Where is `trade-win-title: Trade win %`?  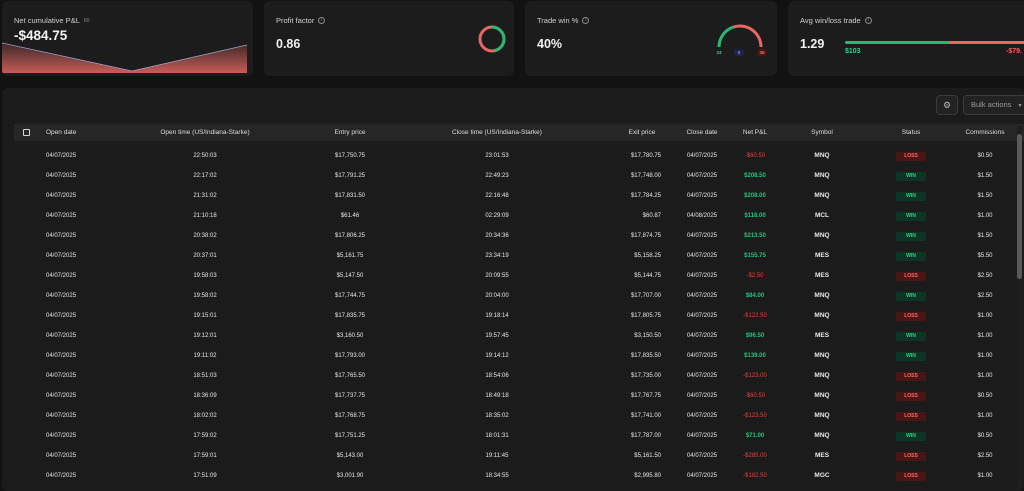 trade-win-title: Trade win % is located at coordinates (558, 20).